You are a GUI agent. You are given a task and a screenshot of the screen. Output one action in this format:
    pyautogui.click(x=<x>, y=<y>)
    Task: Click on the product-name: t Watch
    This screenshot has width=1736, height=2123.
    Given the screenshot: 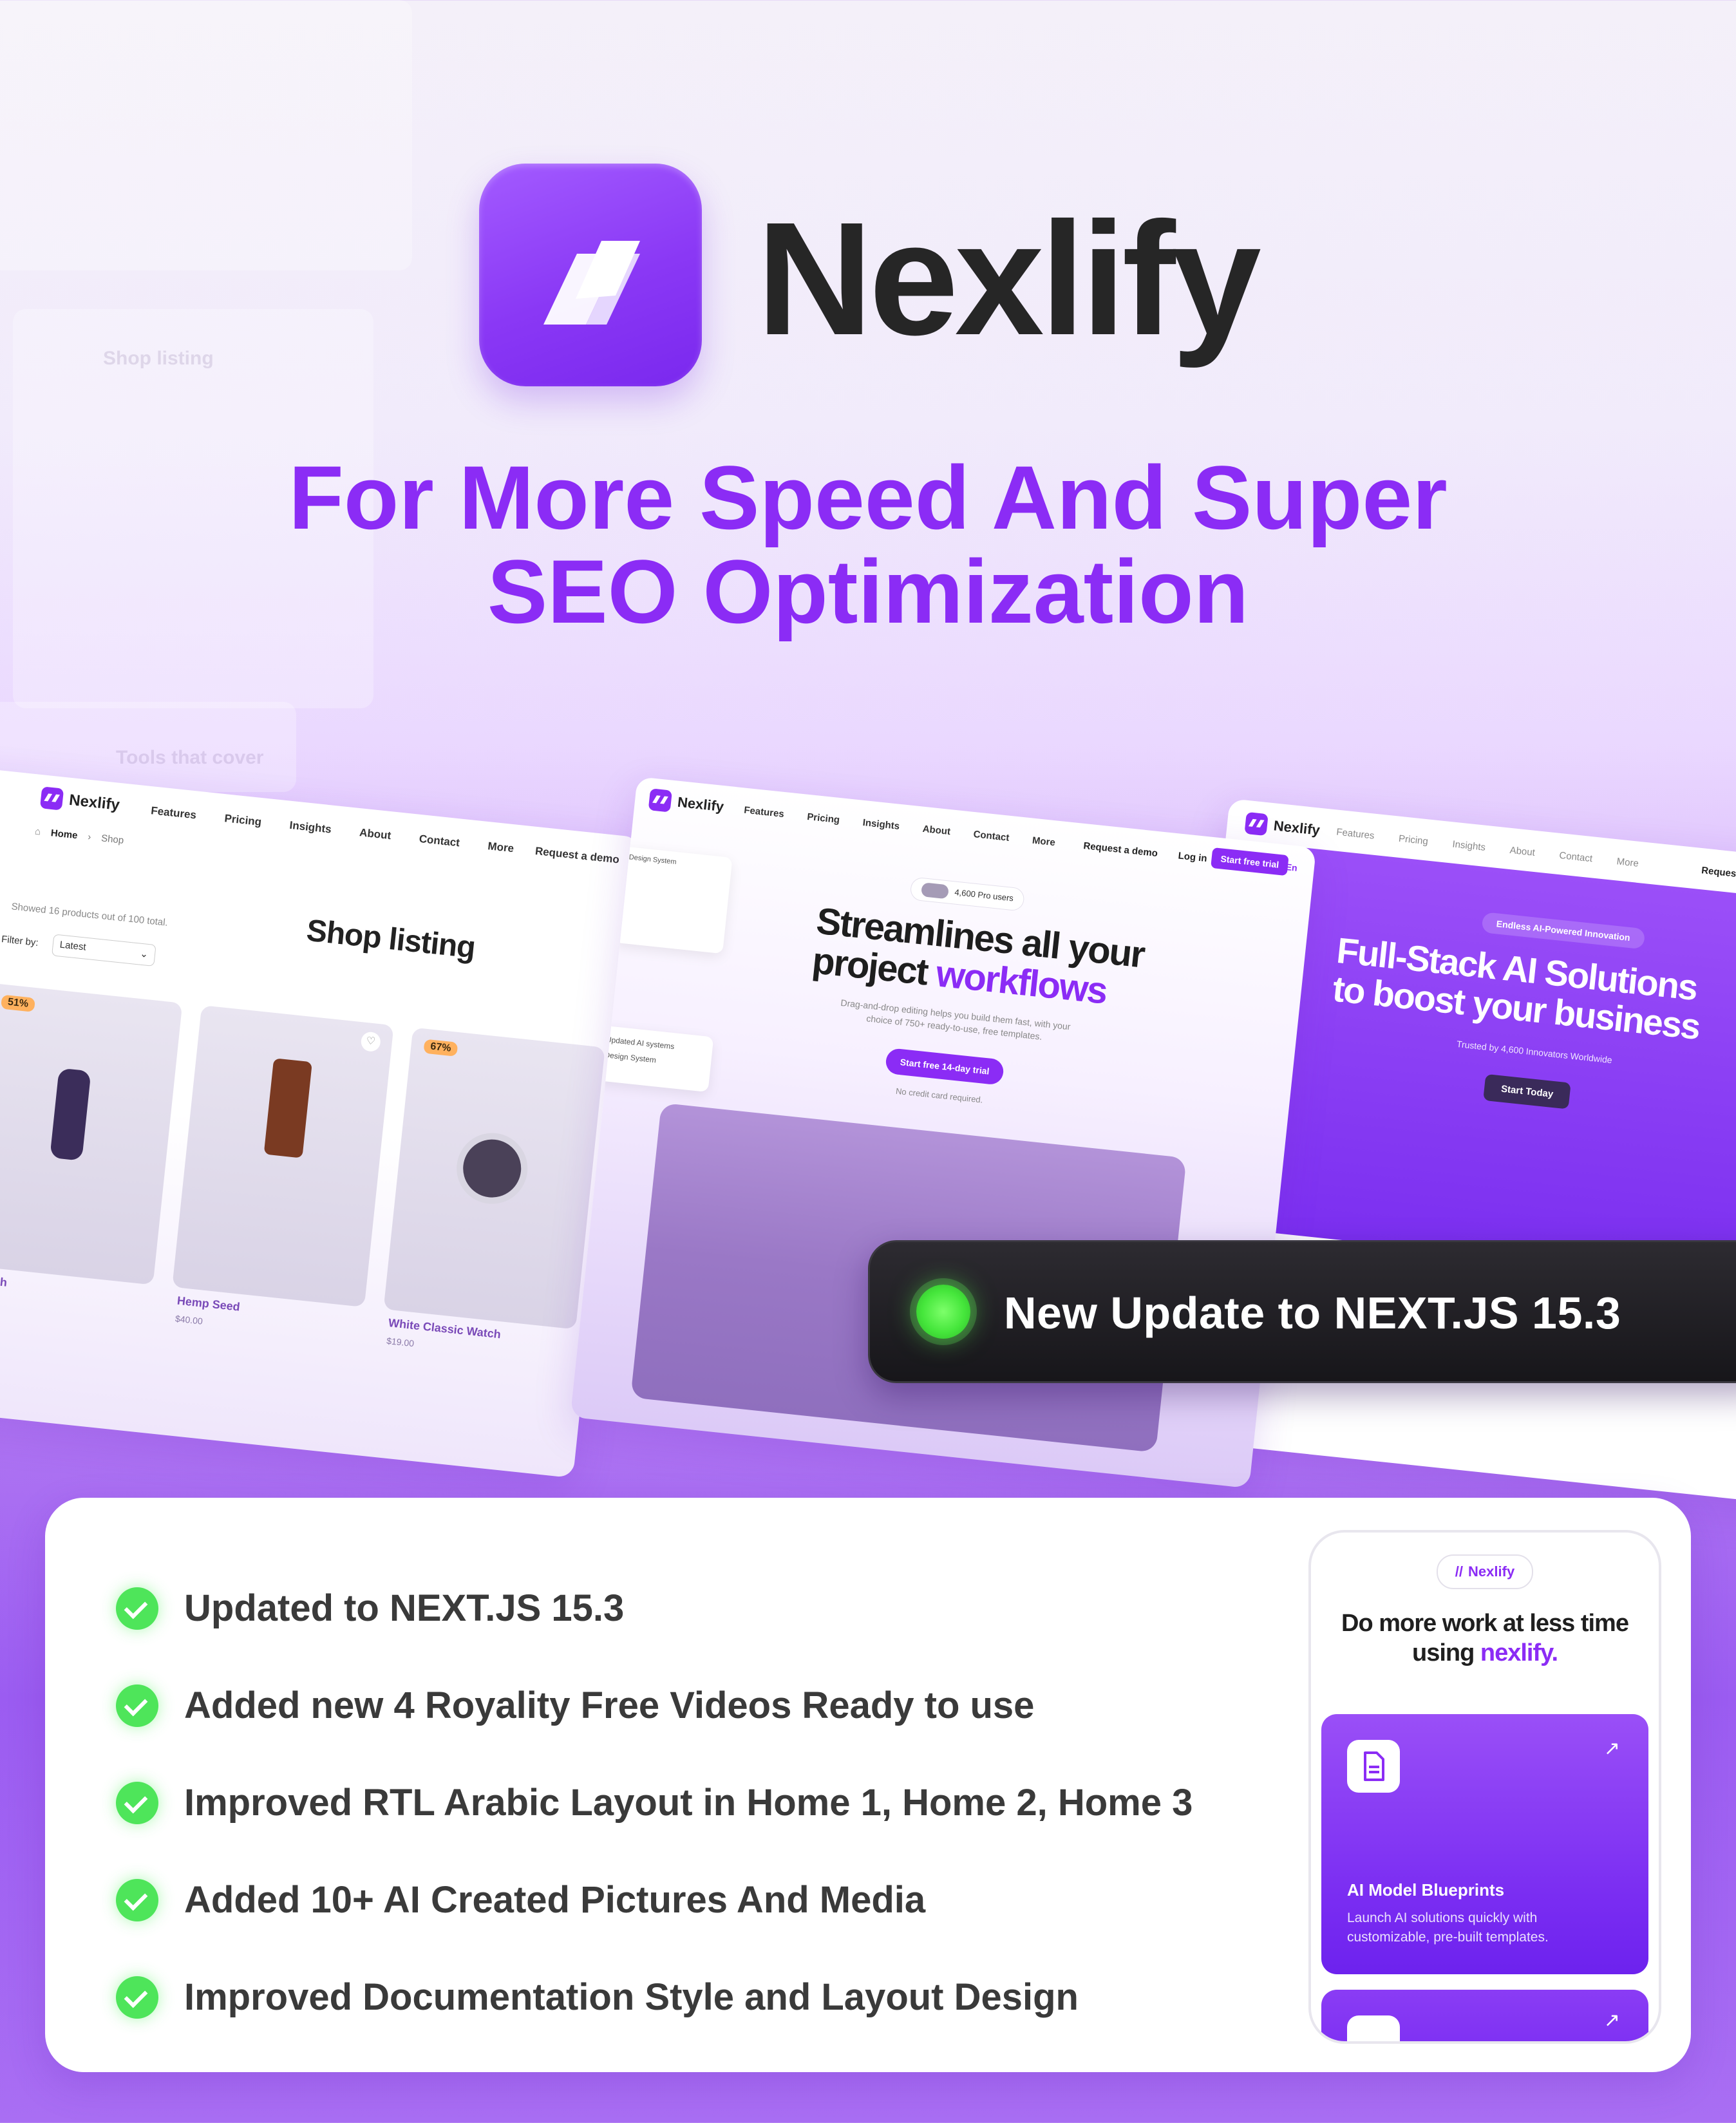 What is the action you would take?
    pyautogui.click(x=4, y=1281)
    